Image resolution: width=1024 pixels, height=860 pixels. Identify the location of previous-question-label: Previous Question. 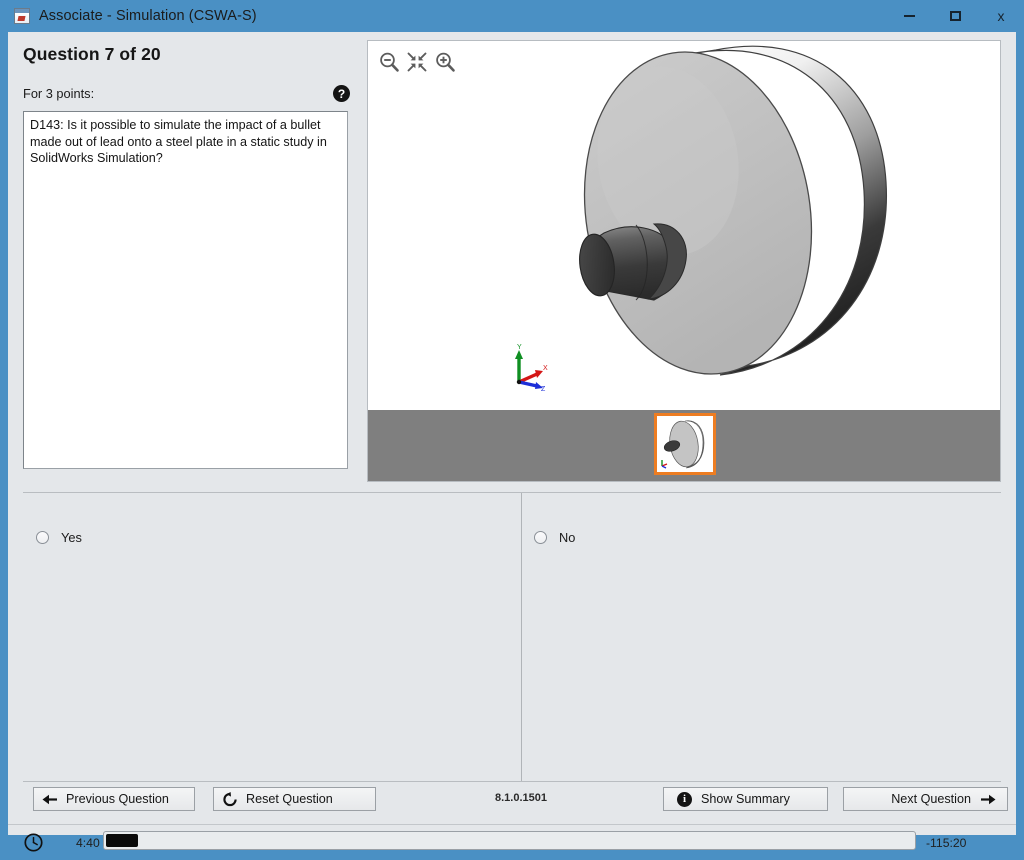
(117, 799).